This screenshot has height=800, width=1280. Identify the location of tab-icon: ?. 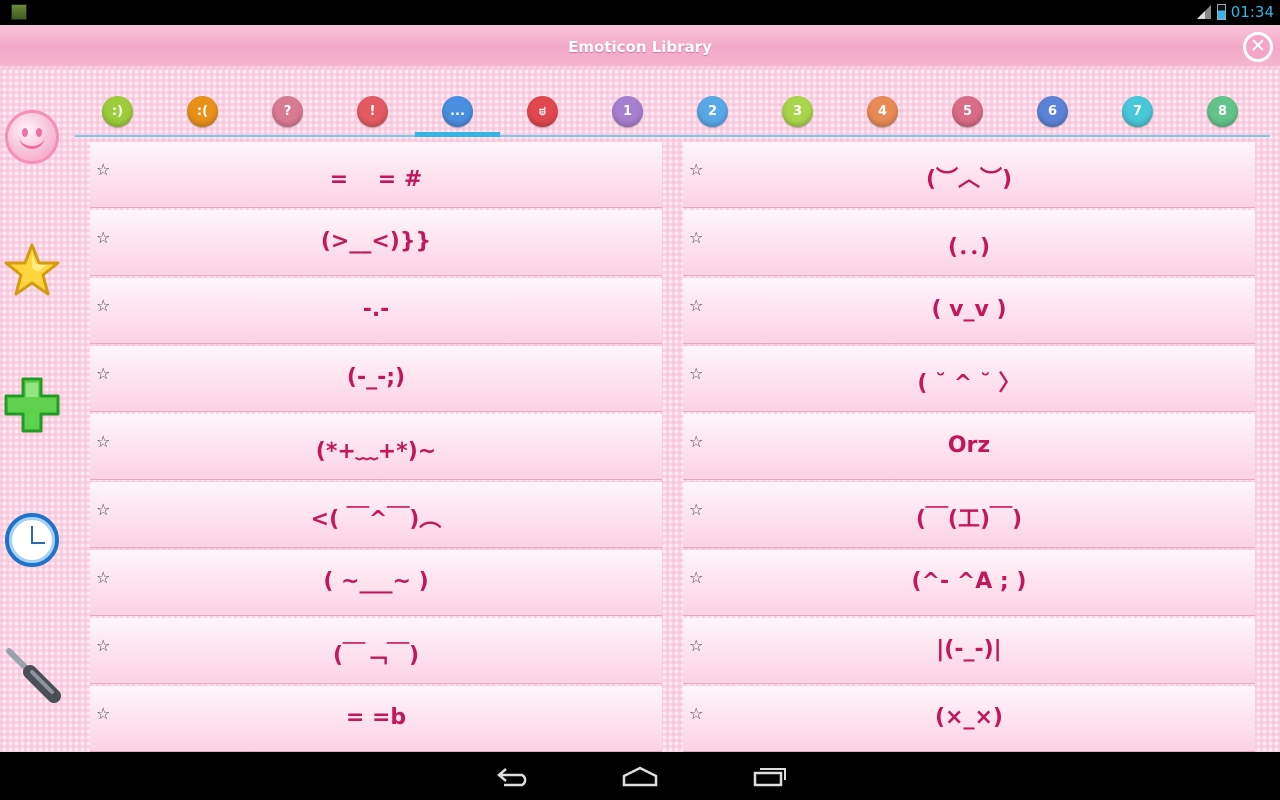
(287, 111).